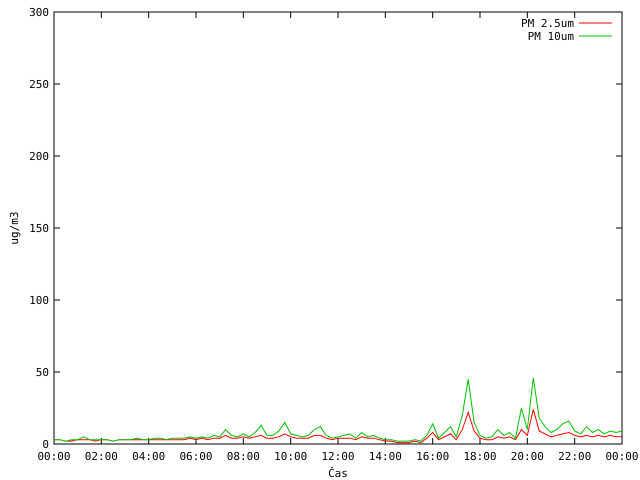 The width and height of the screenshot is (640, 480). Describe the element at coordinates (39, 156) in the screenshot. I see `y-tick-label: 200` at that location.